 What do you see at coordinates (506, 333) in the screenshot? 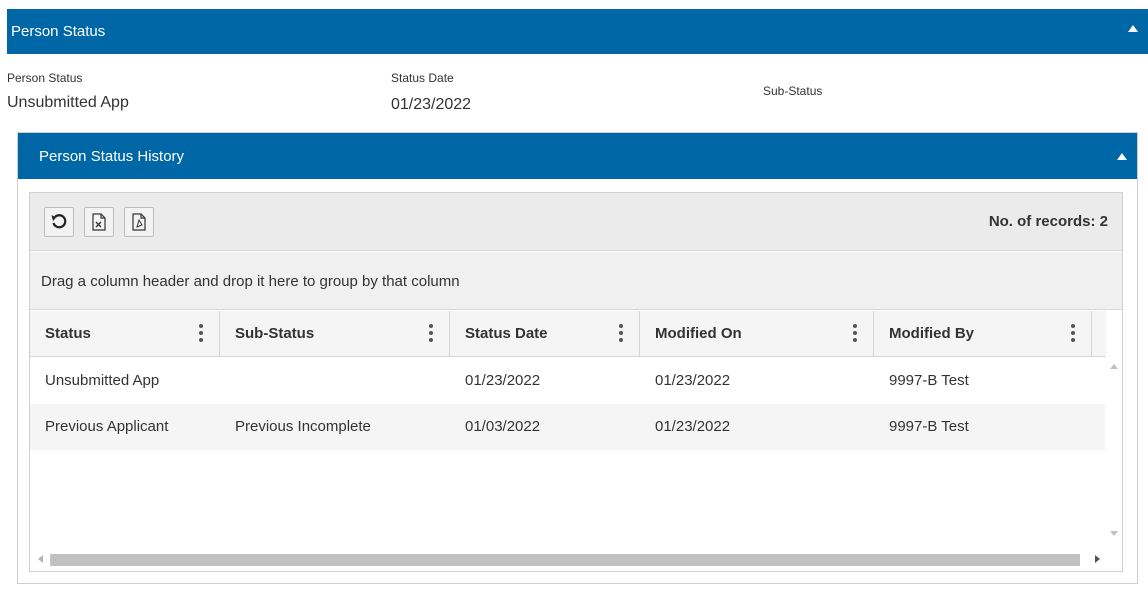
I see `column-title: Status Date` at bounding box center [506, 333].